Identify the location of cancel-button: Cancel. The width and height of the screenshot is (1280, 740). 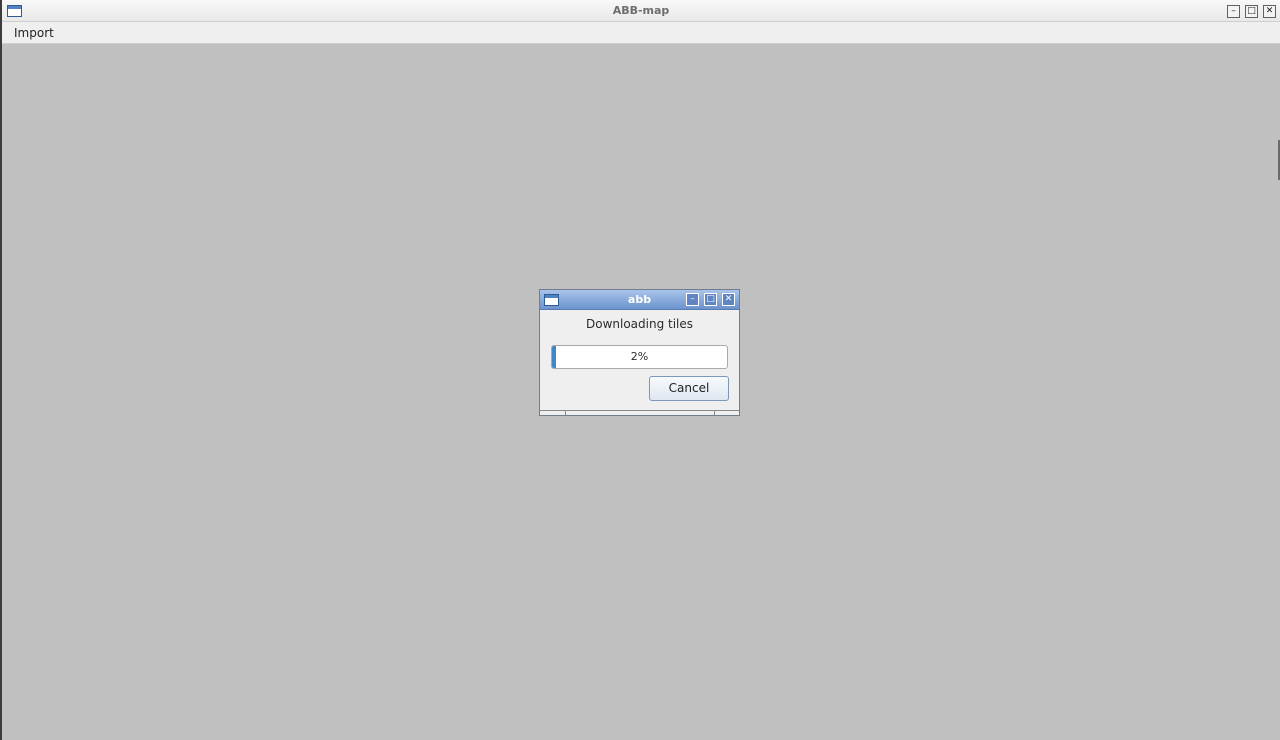
(689, 388).